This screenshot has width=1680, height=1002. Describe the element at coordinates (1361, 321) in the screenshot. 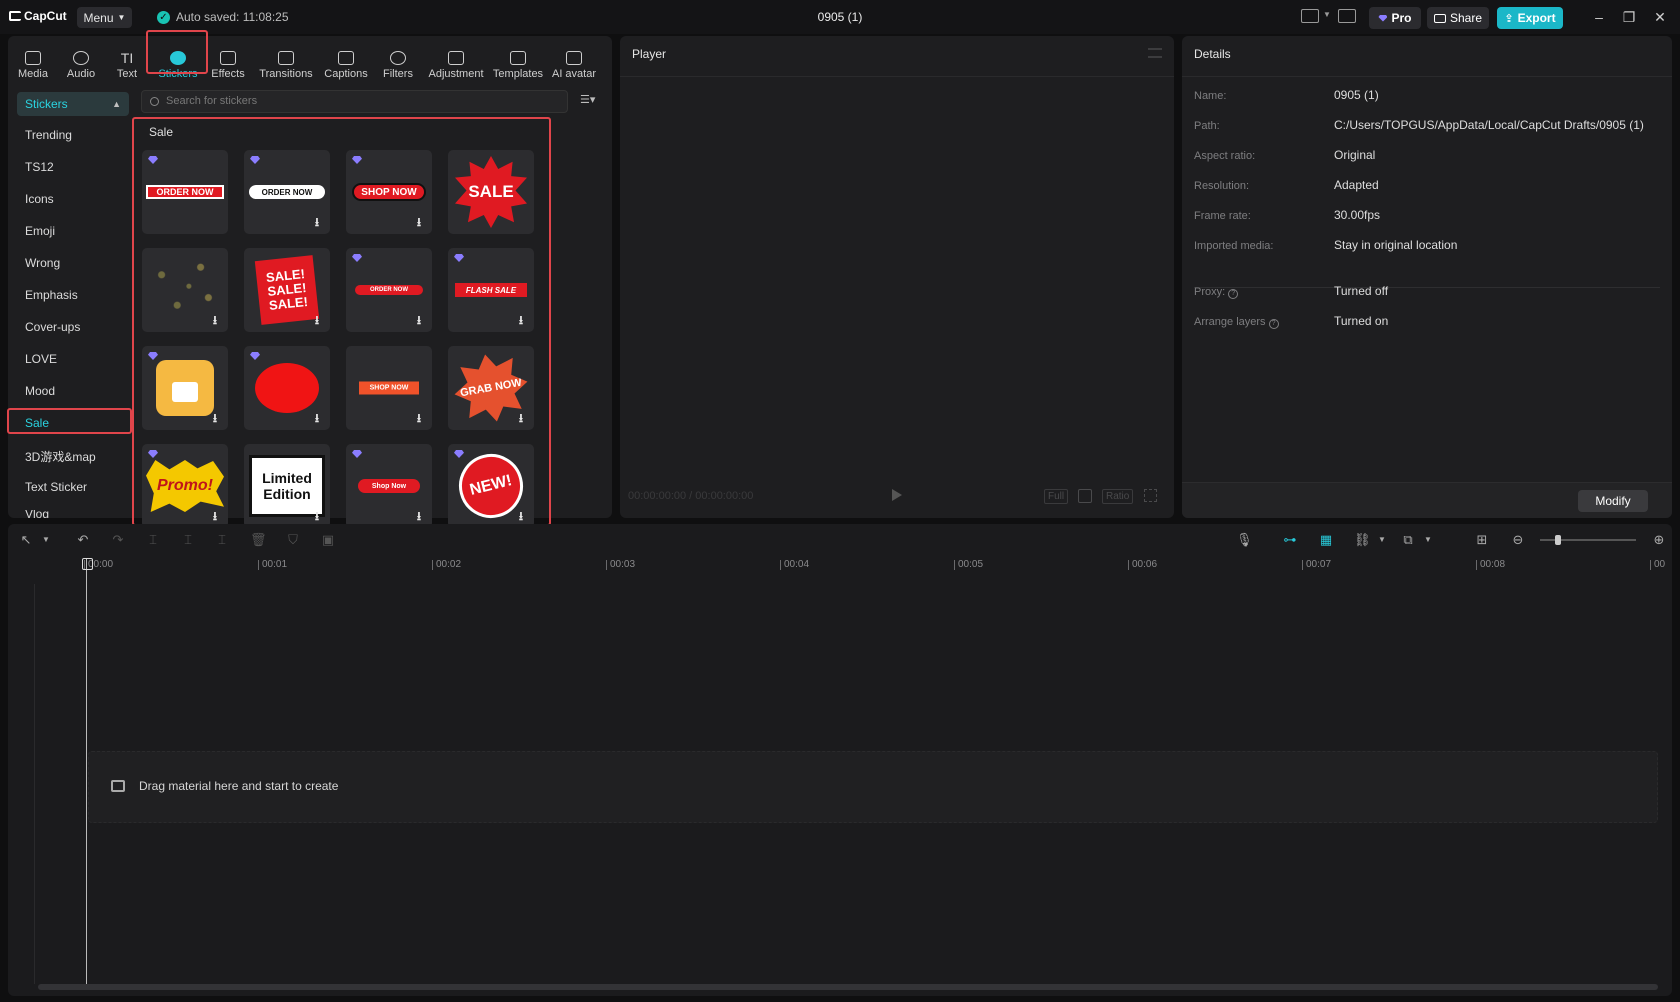

I see `detail-value-arrange-layers: Turned on` at that location.